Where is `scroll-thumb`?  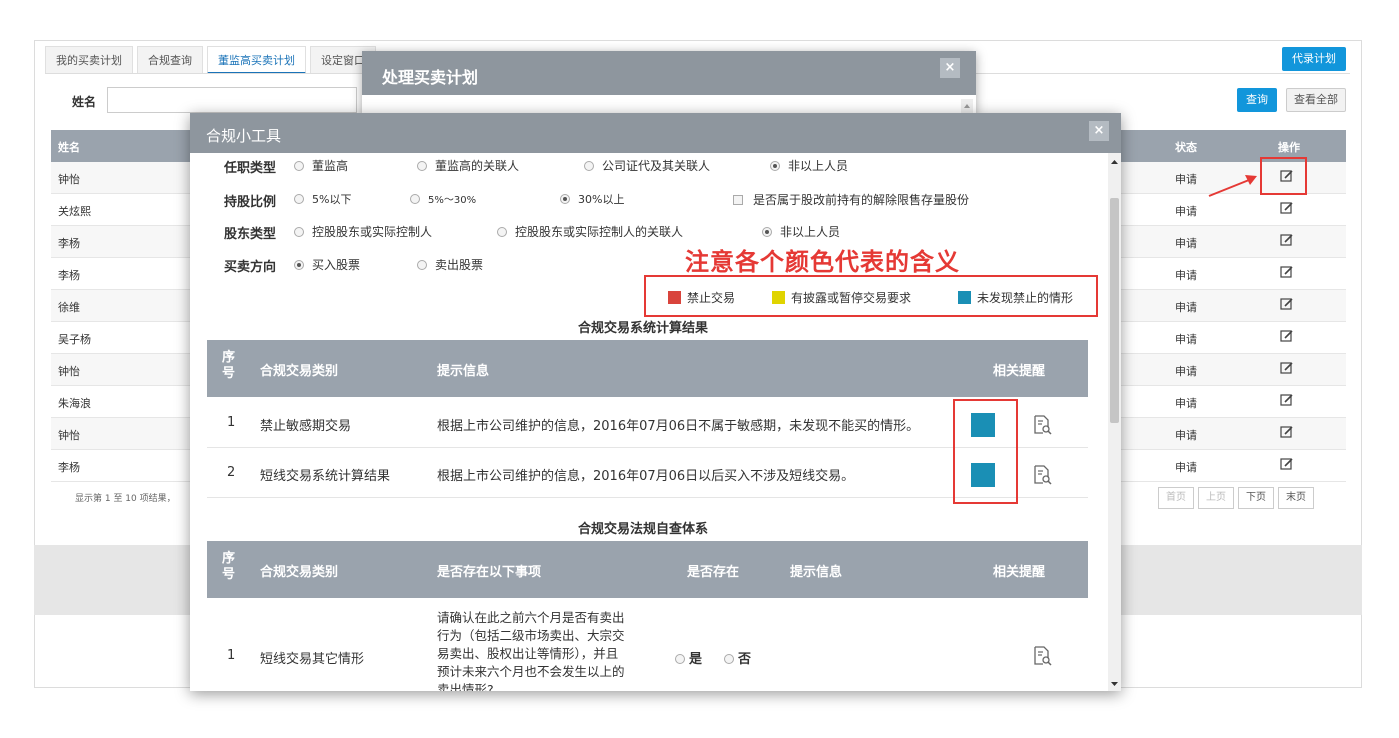
scroll-thumb is located at coordinates (1114, 310).